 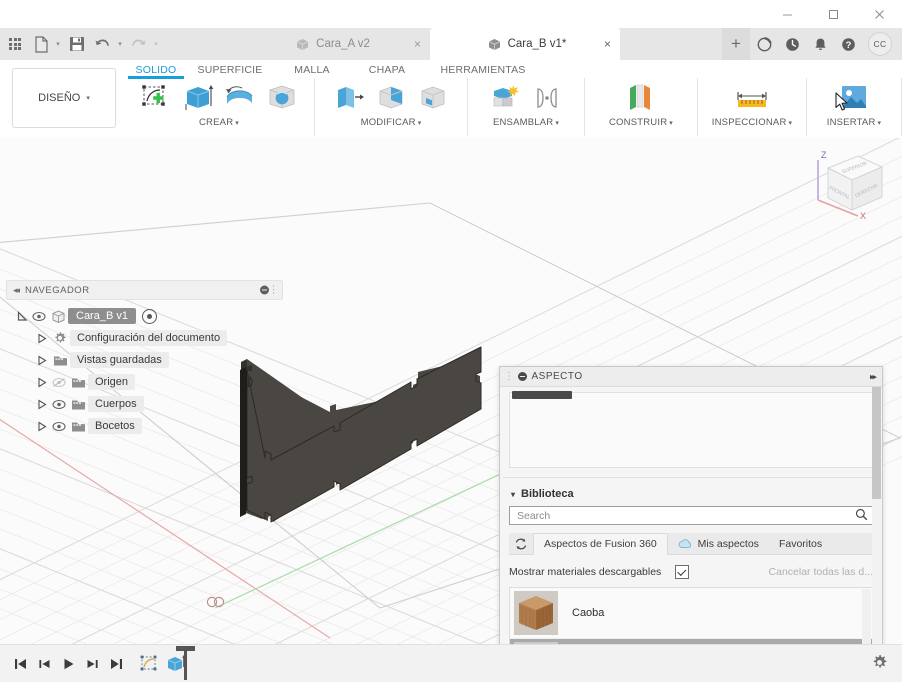 What do you see at coordinates (876, 443) in the screenshot?
I see `scrollbar-thumb` at bounding box center [876, 443].